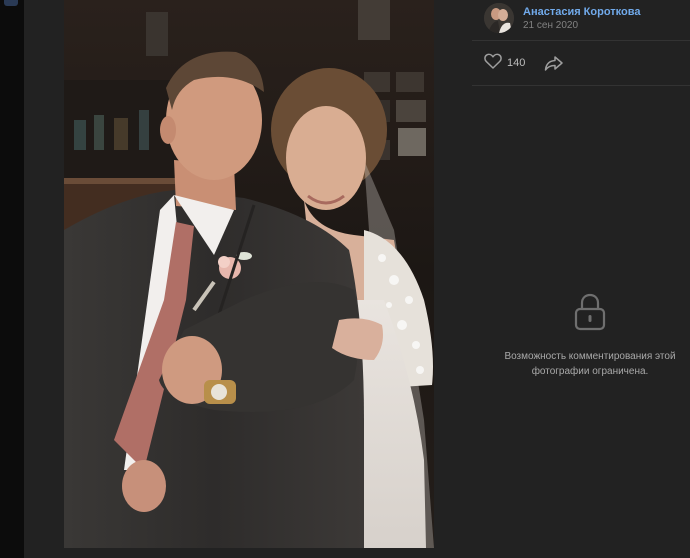 The width and height of the screenshot is (690, 558). What do you see at coordinates (499, 18) in the screenshot?
I see `avatar` at bounding box center [499, 18].